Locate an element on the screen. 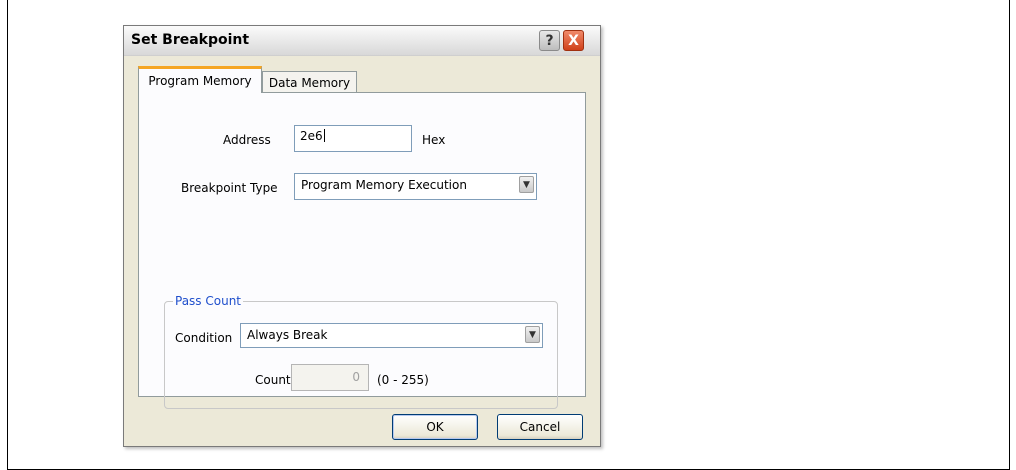 Image resolution: width=1016 pixels, height=470 pixels. title-bar: Set Breakpoint ? X is located at coordinates (362, 41).